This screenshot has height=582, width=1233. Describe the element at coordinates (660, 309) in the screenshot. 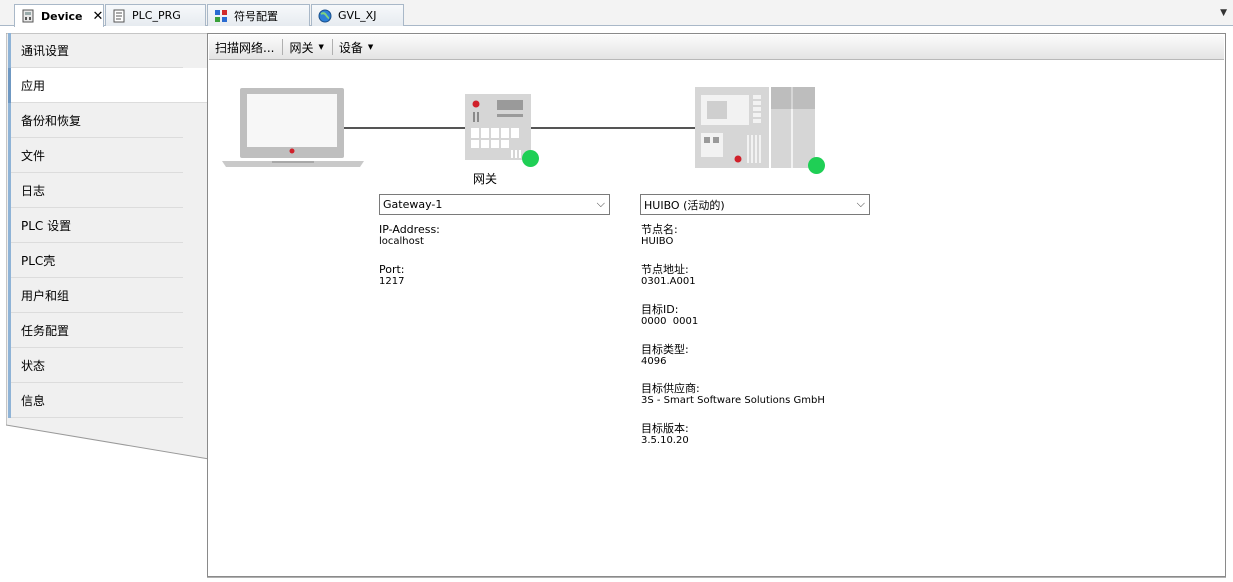

I see `field-label: 目标ID:` at that location.